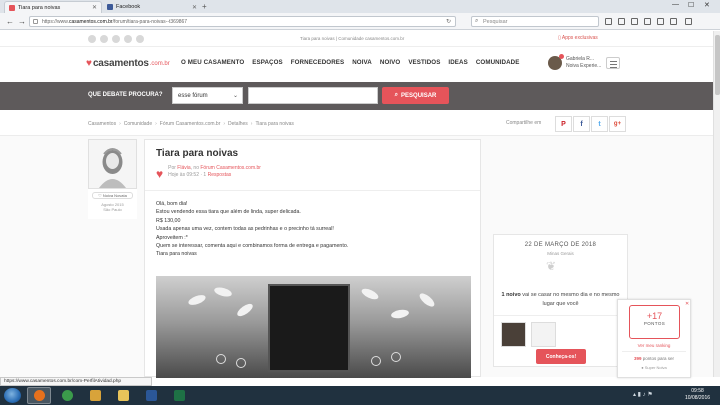 This screenshot has height=405, width=720. I want to click on menu-item-vestidos: VESTIDOS, so click(424, 62).